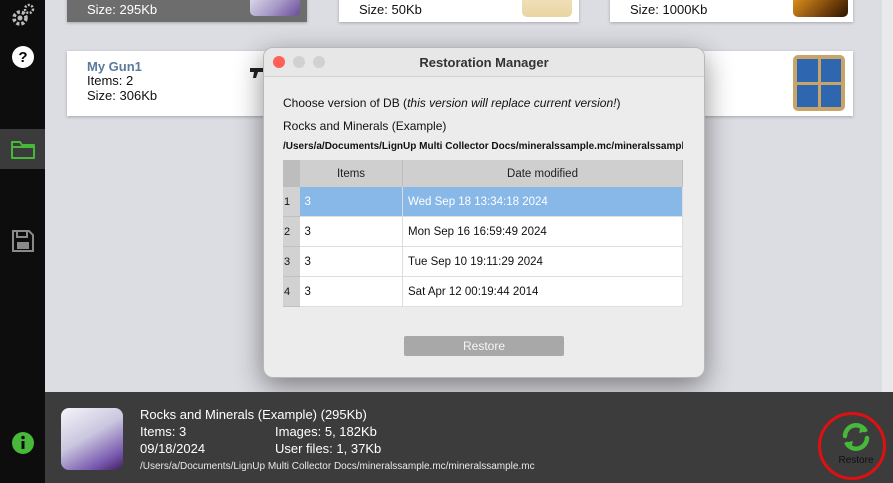 The height and width of the screenshot is (483, 893). I want to click on collection-items: Items: 3, so click(163, 431).